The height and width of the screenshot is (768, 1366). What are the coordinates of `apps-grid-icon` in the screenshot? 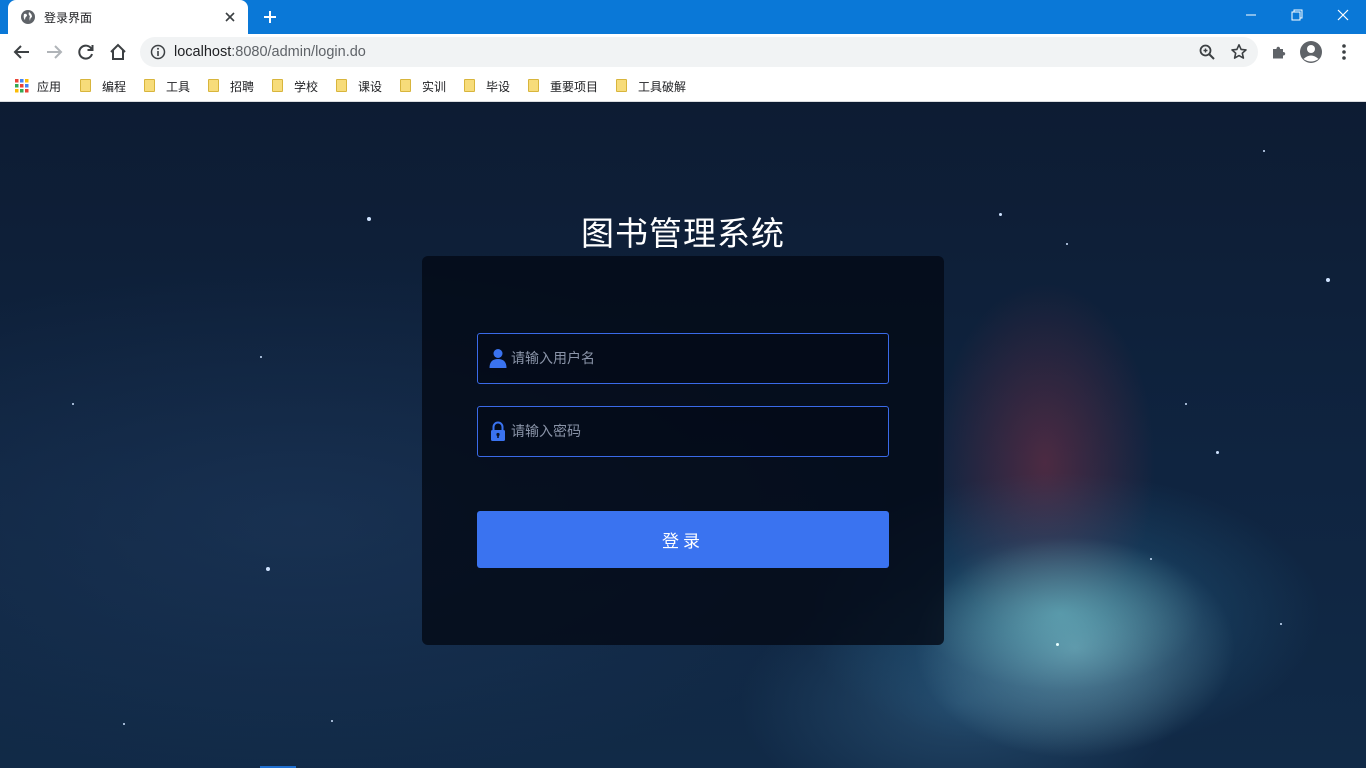 It's located at (22, 86).